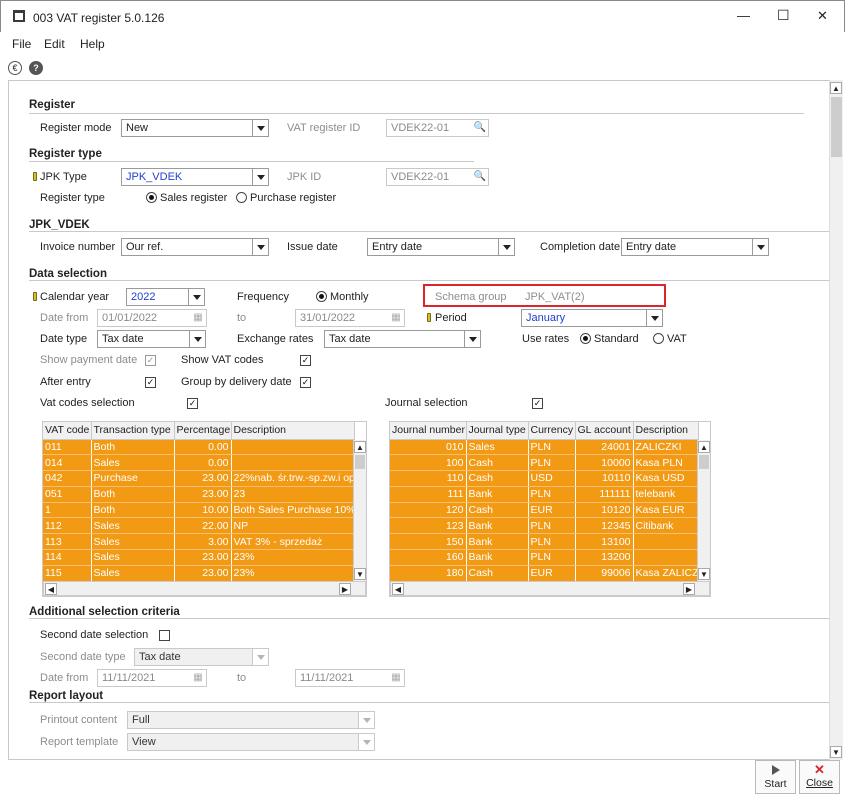  What do you see at coordinates (428, 431) in the screenshot?
I see `column-header: Journal number` at bounding box center [428, 431].